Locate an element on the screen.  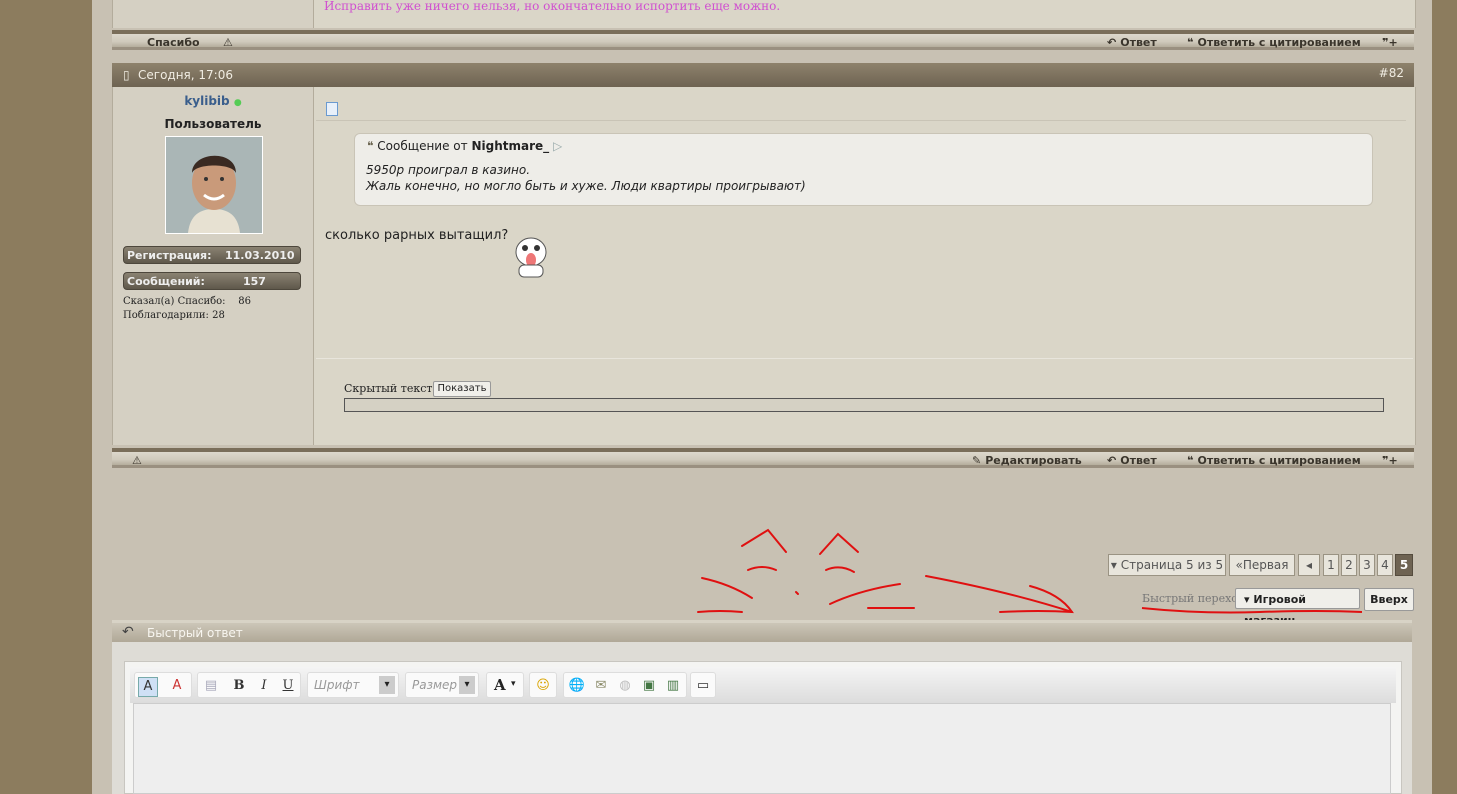
back-to-top-button: Вверх is located at coordinates (1389, 599).